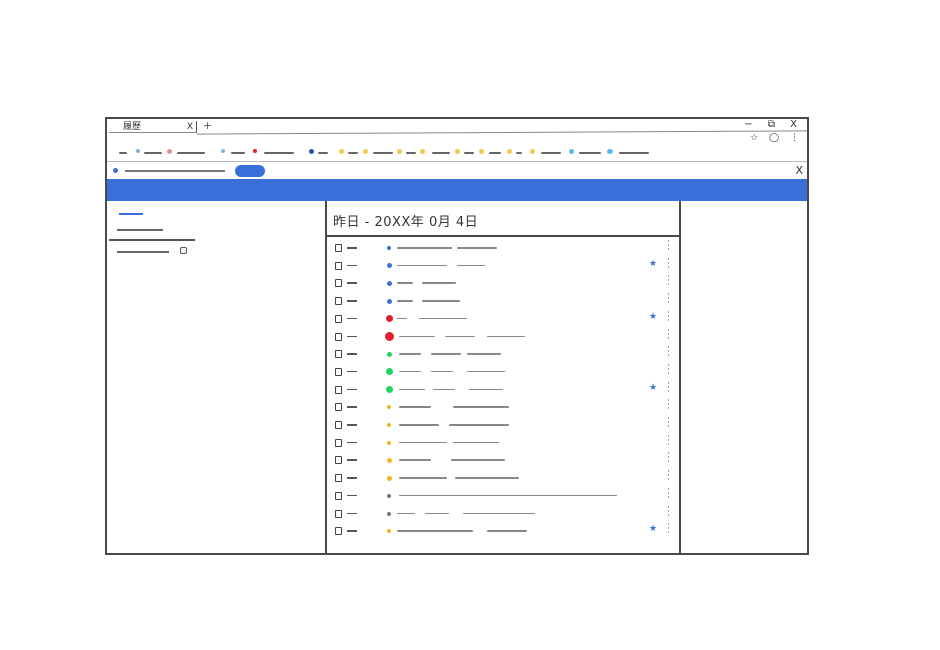  What do you see at coordinates (183, 250) in the screenshot?
I see `external-link-icon` at bounding box center [183, 250].